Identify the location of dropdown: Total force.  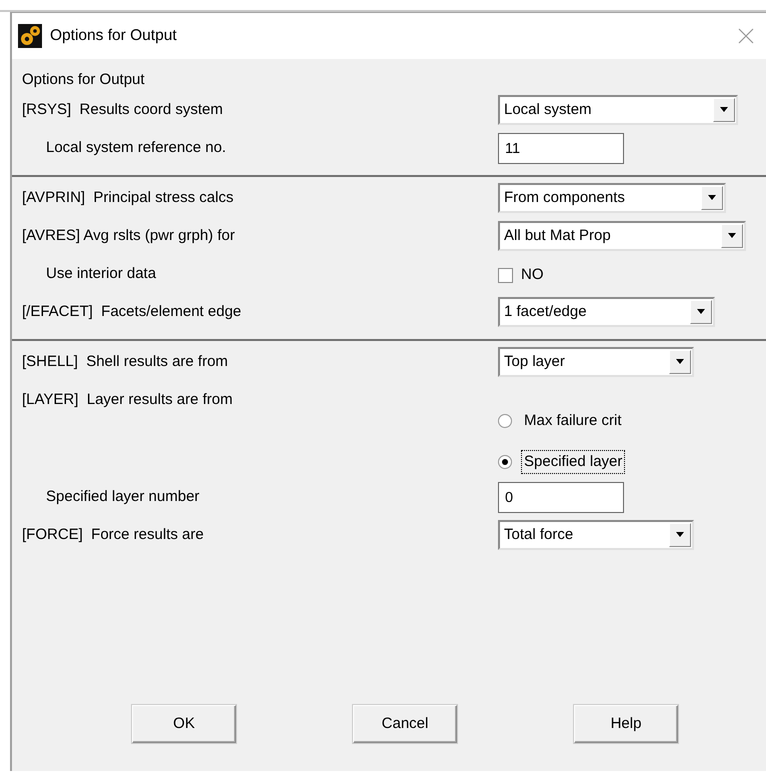
(596, 535).